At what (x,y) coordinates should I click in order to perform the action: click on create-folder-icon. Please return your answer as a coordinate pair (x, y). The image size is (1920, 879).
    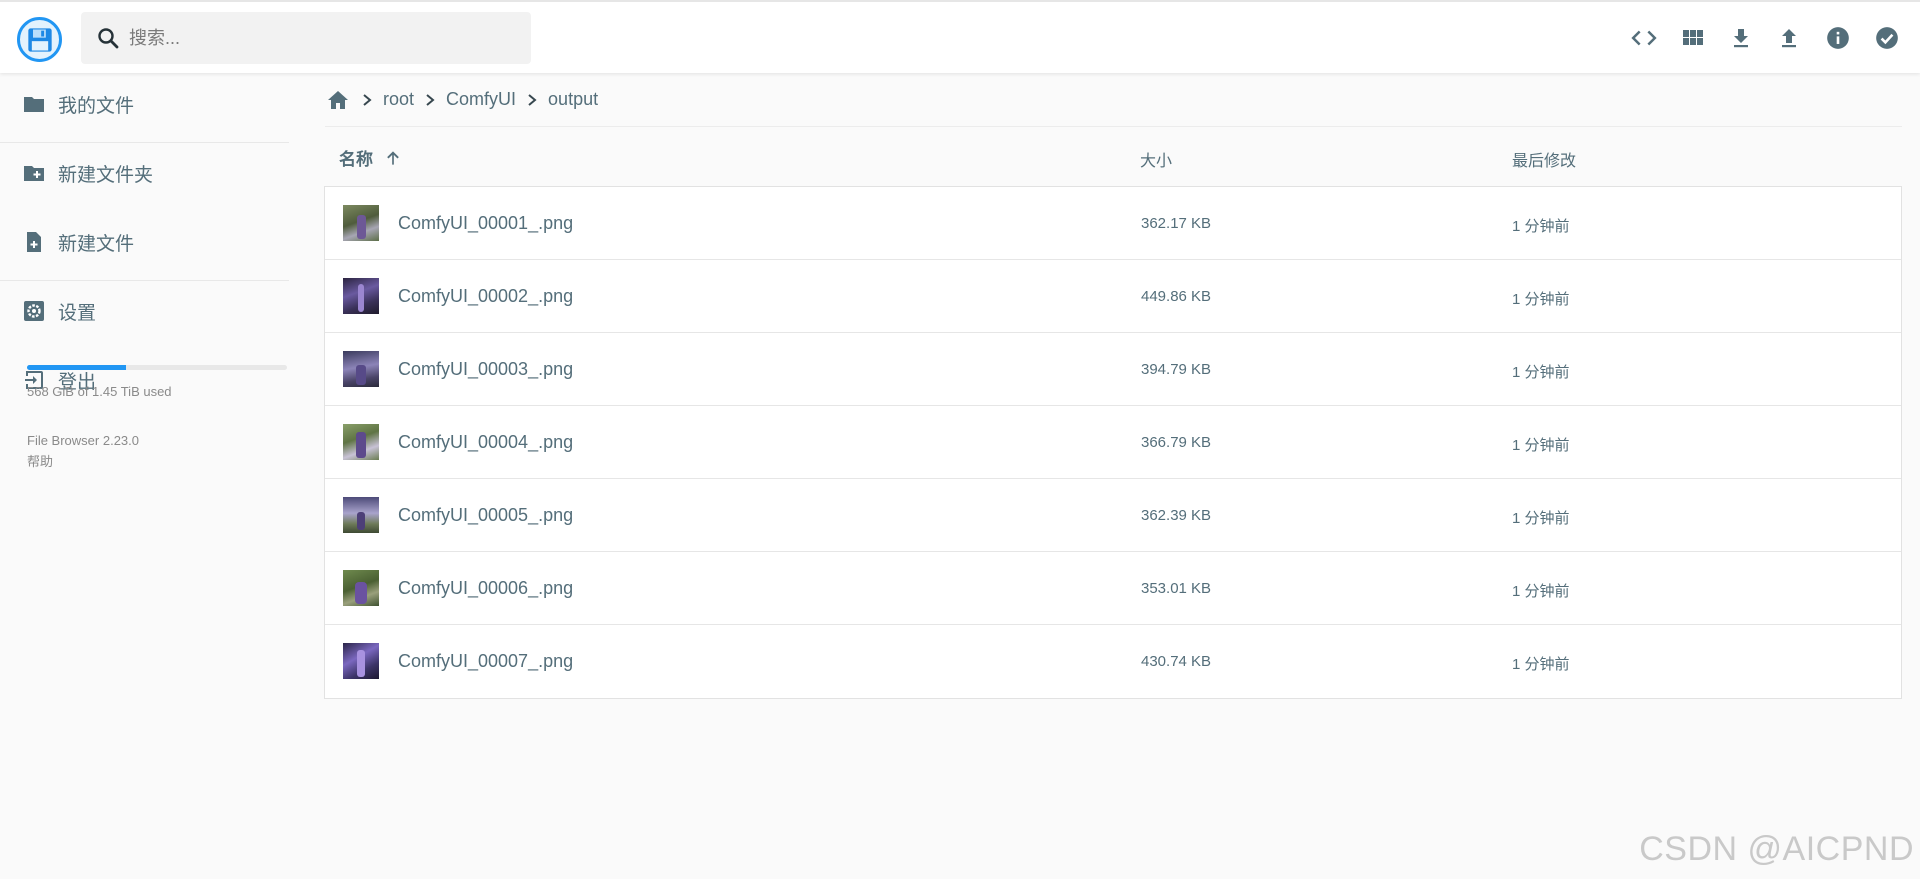
    Looking at the image, I should click on (34, 173).